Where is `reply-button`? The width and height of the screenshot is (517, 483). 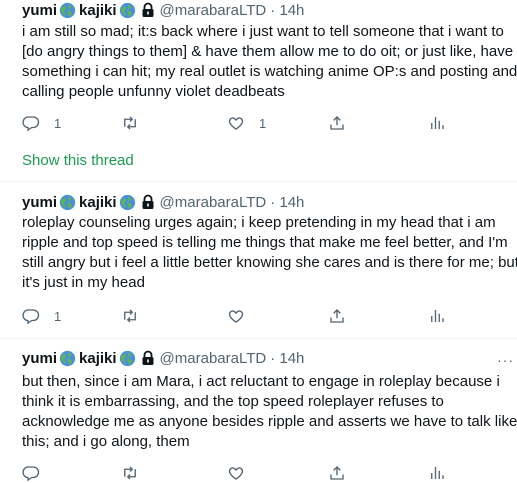
reply-button is located at coordinates (38, 473).